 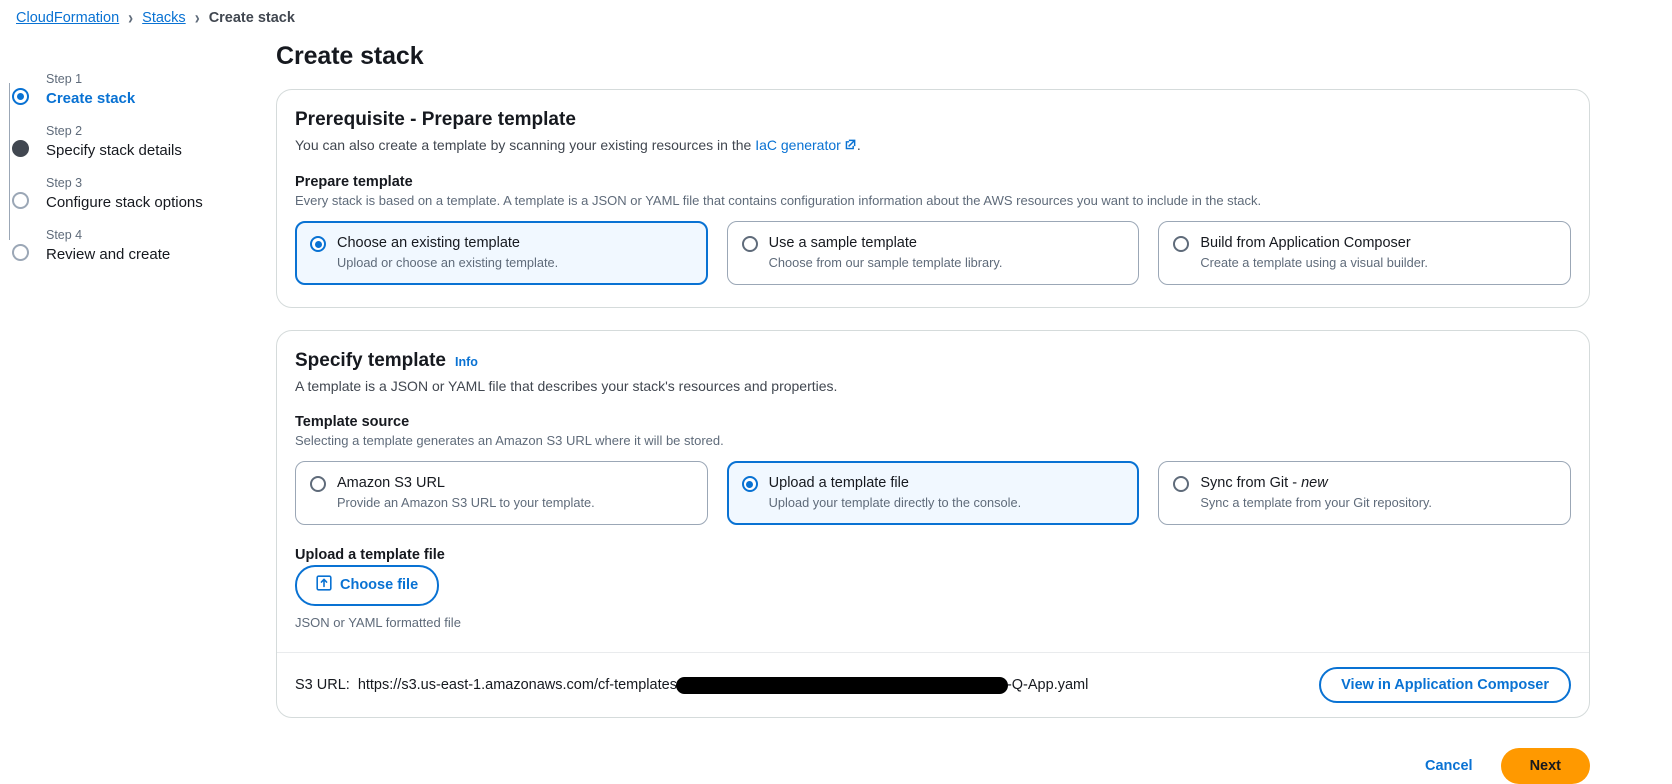 What do you see at coordinates (322, 685) in the screenshot?
I see `s3-url-label: S3 URL:` at bounding box center [322, 685].